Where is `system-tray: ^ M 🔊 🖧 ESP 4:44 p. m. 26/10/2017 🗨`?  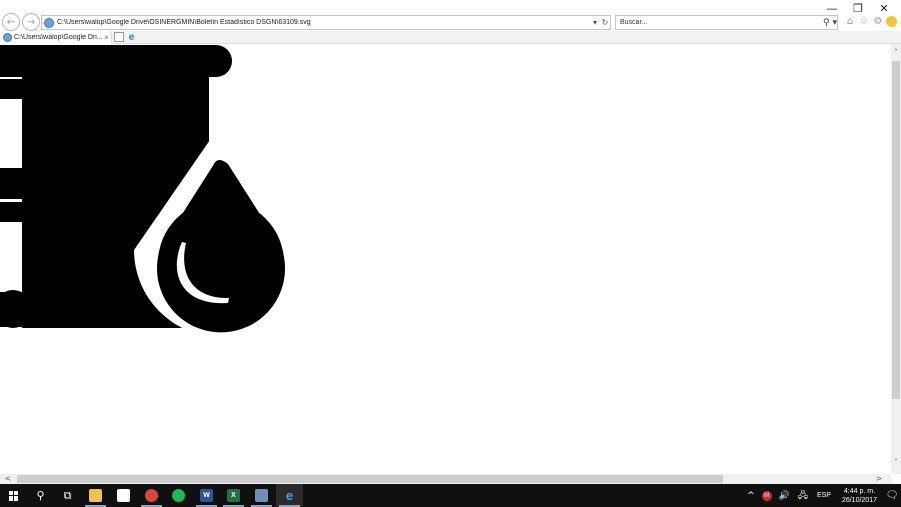
system-tray: ^ M 🔊 🖧 ESP 4:44 p. m. 26/10/2017 🗨 is located at coordinates (822, 495).